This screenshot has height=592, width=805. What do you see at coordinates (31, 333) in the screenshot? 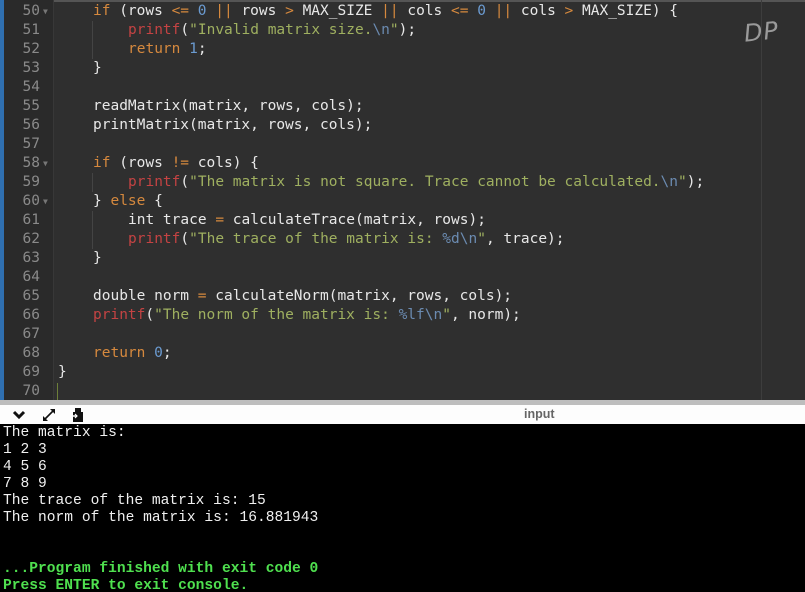
I see `line-number: 67` at bounding box center [31, 333].